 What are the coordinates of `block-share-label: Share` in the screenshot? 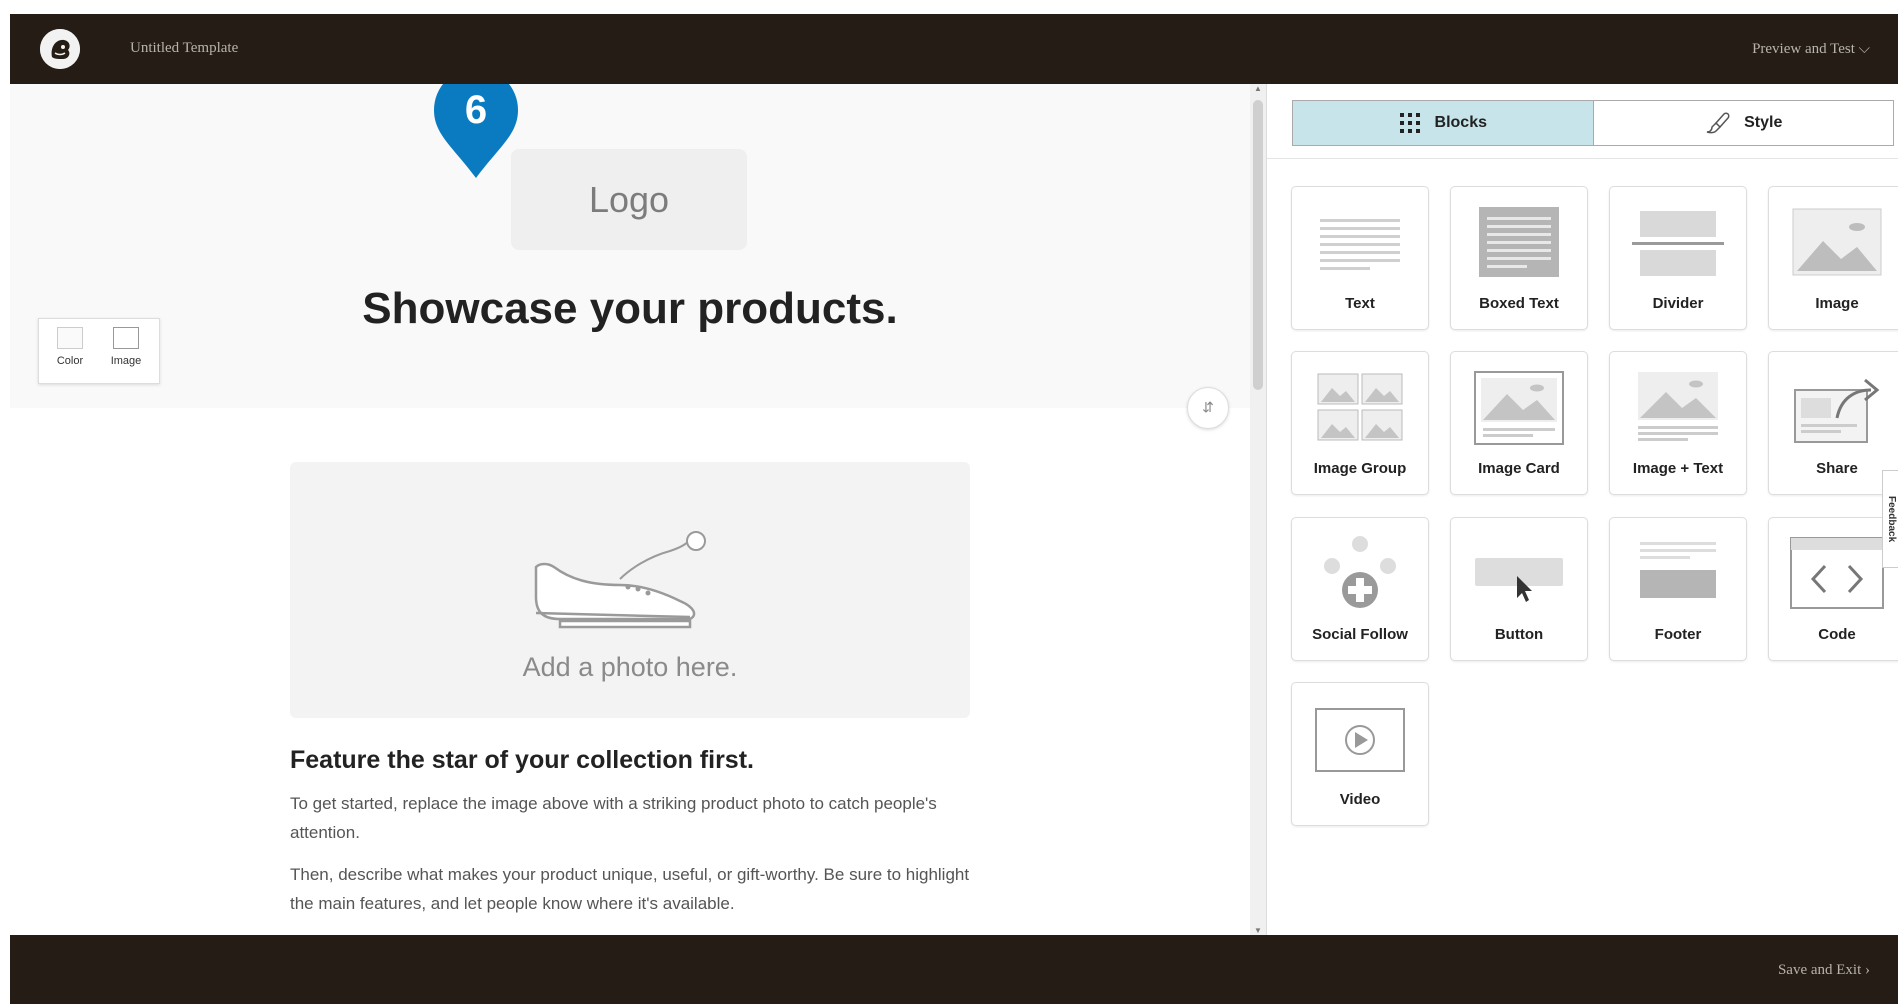 It's located at (1837, 468).